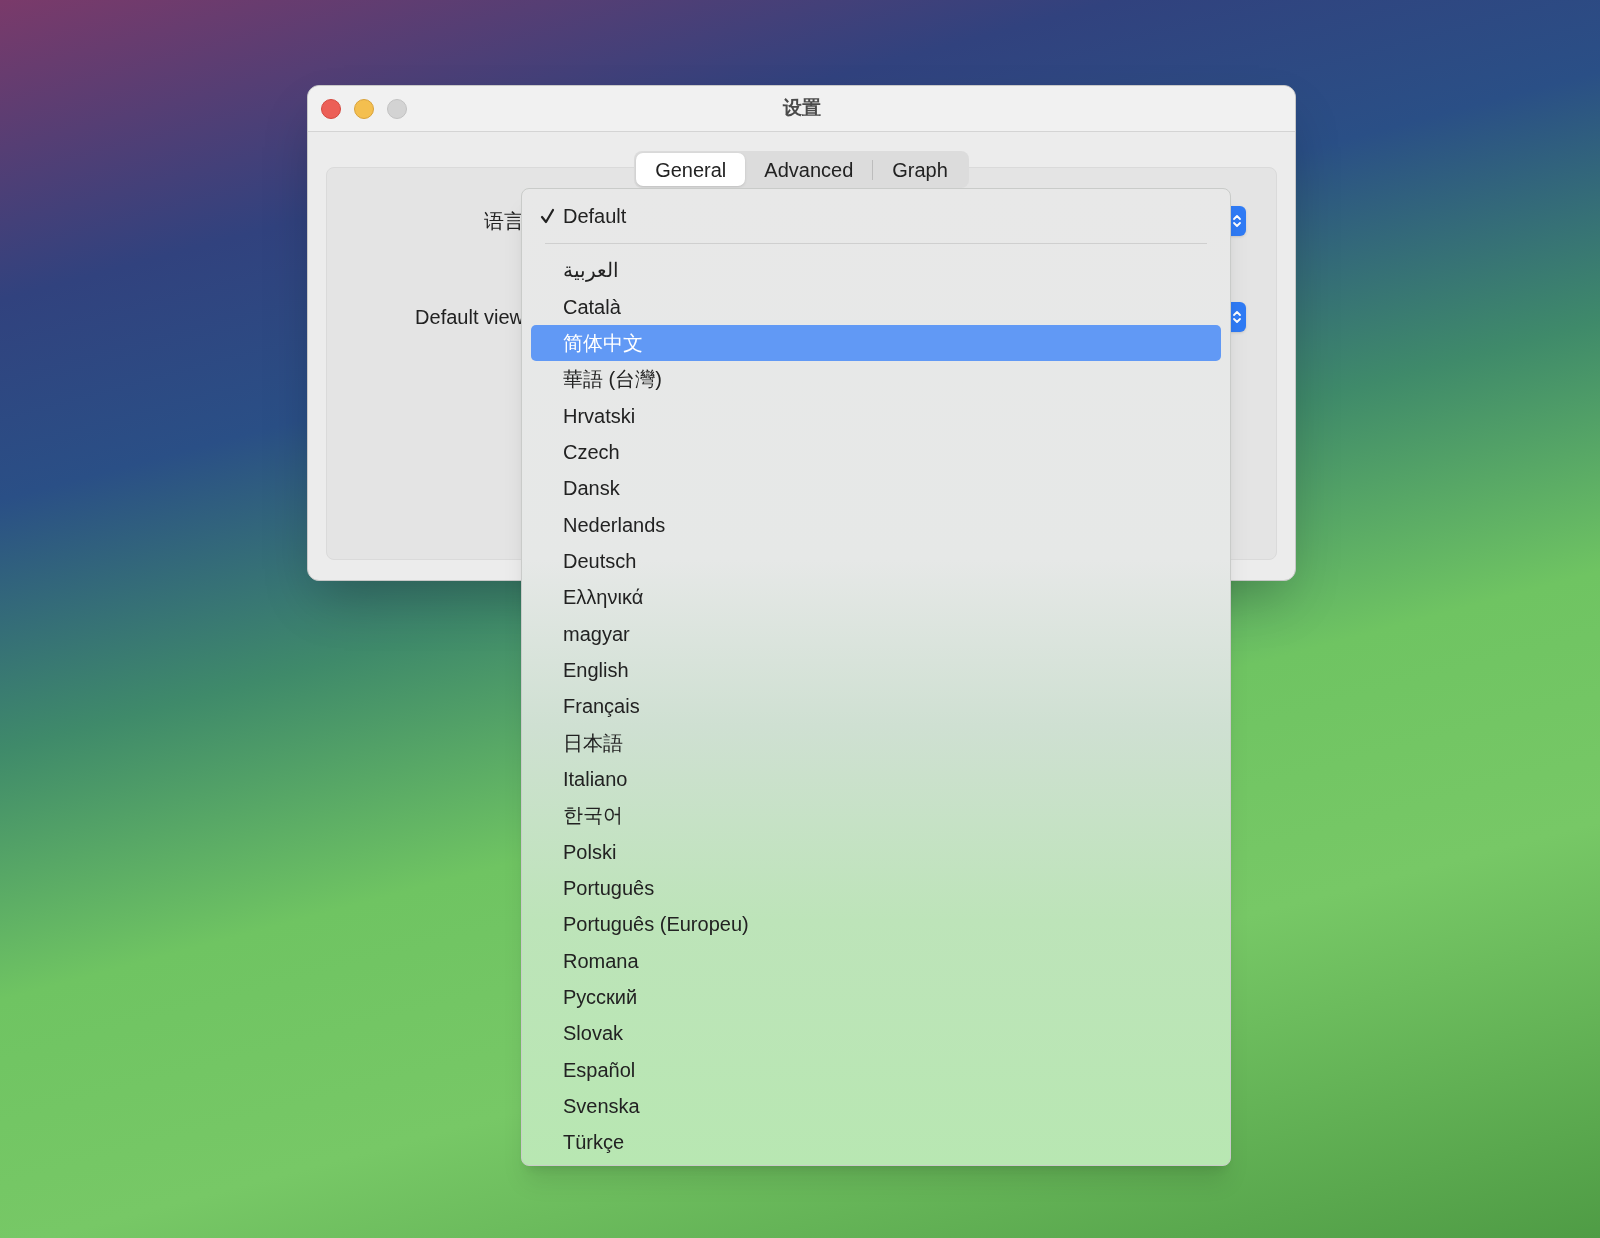 Image resolution: width=1600 pixels, height=1238 pixels. I want to click on menu-item: Català, so click(876, 306).